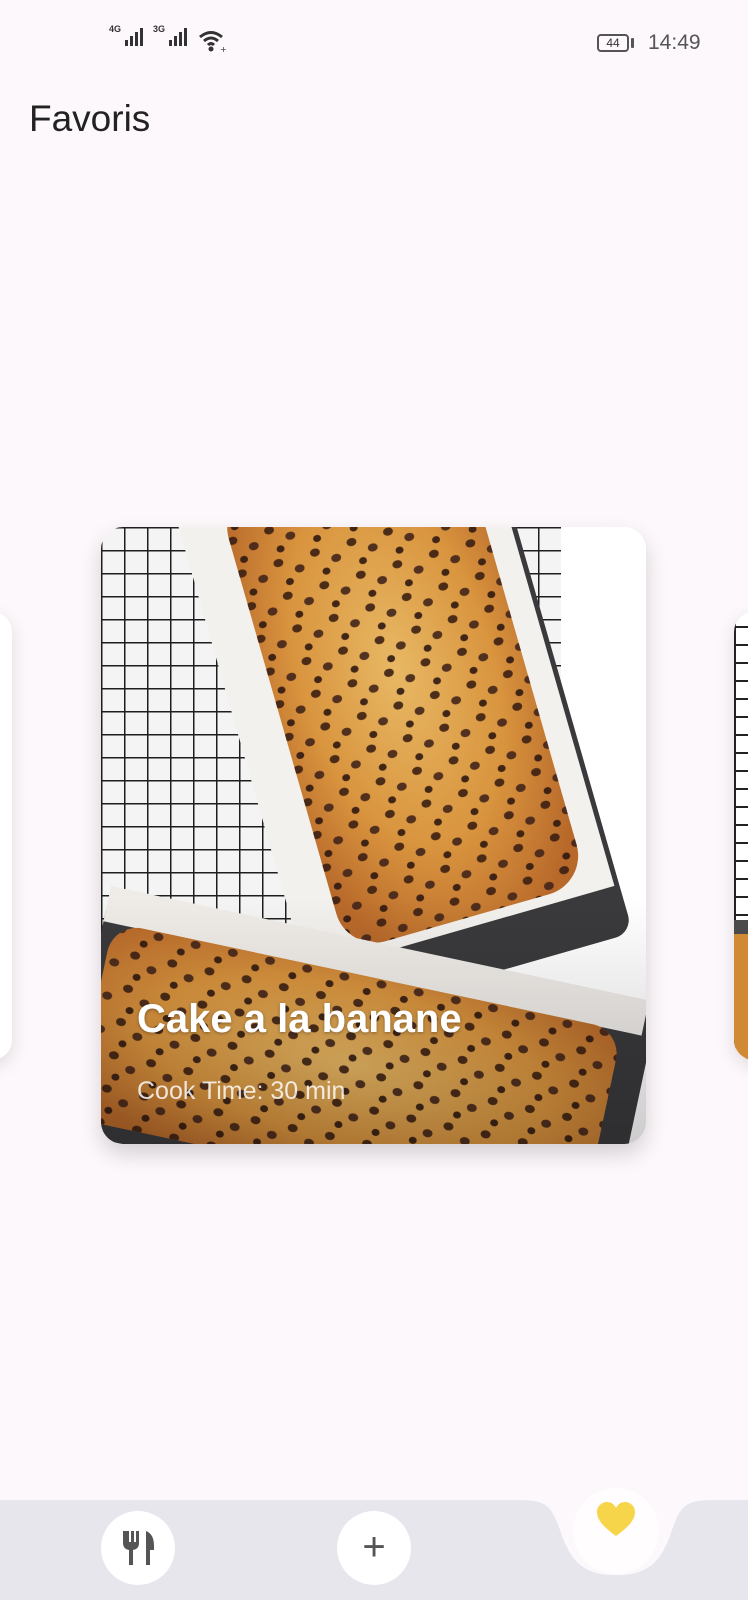  I want to click on recipe-cook-time: Cook Time: 30 min, so click(241, 1091).